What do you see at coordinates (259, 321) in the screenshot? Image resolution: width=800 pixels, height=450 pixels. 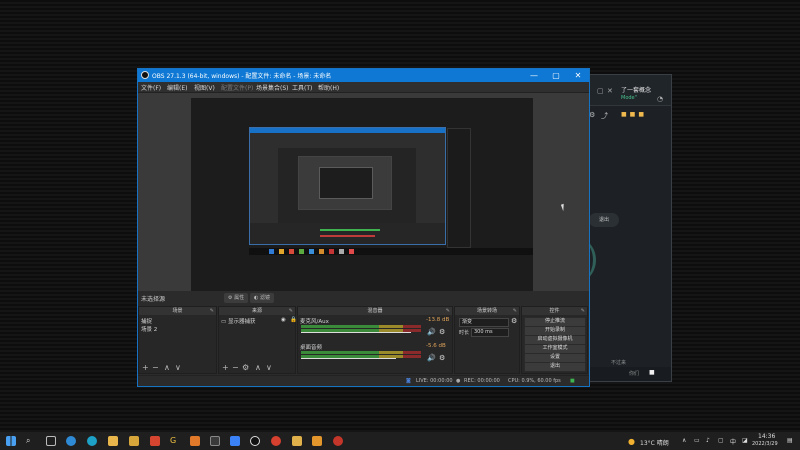 I see `source-item: ▭ 显示器捕获 ◉ 🔒` at bounding box center [259, 321].